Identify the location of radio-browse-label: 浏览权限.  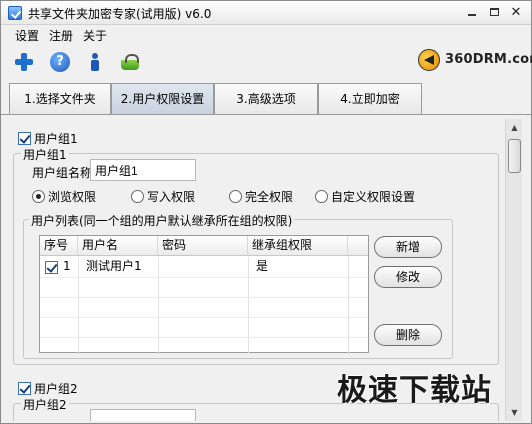
(72, 197).